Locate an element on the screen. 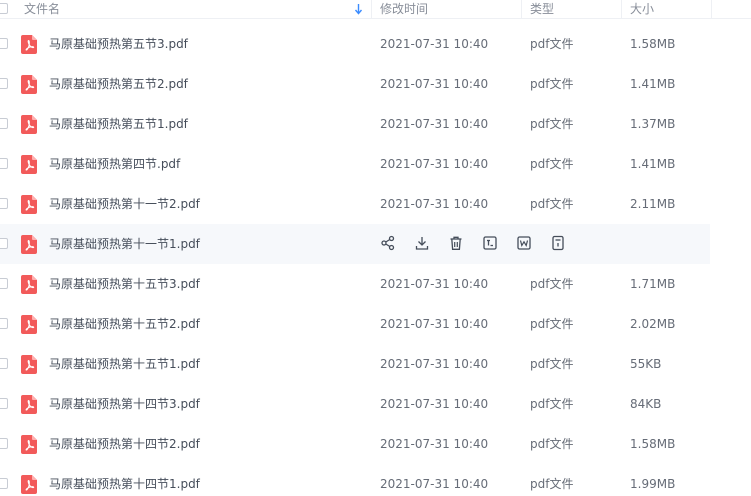 Image resolution: width=751 pixels, height=496 pixels. column-header-size: 大小 is located at coordinates (642, 9).